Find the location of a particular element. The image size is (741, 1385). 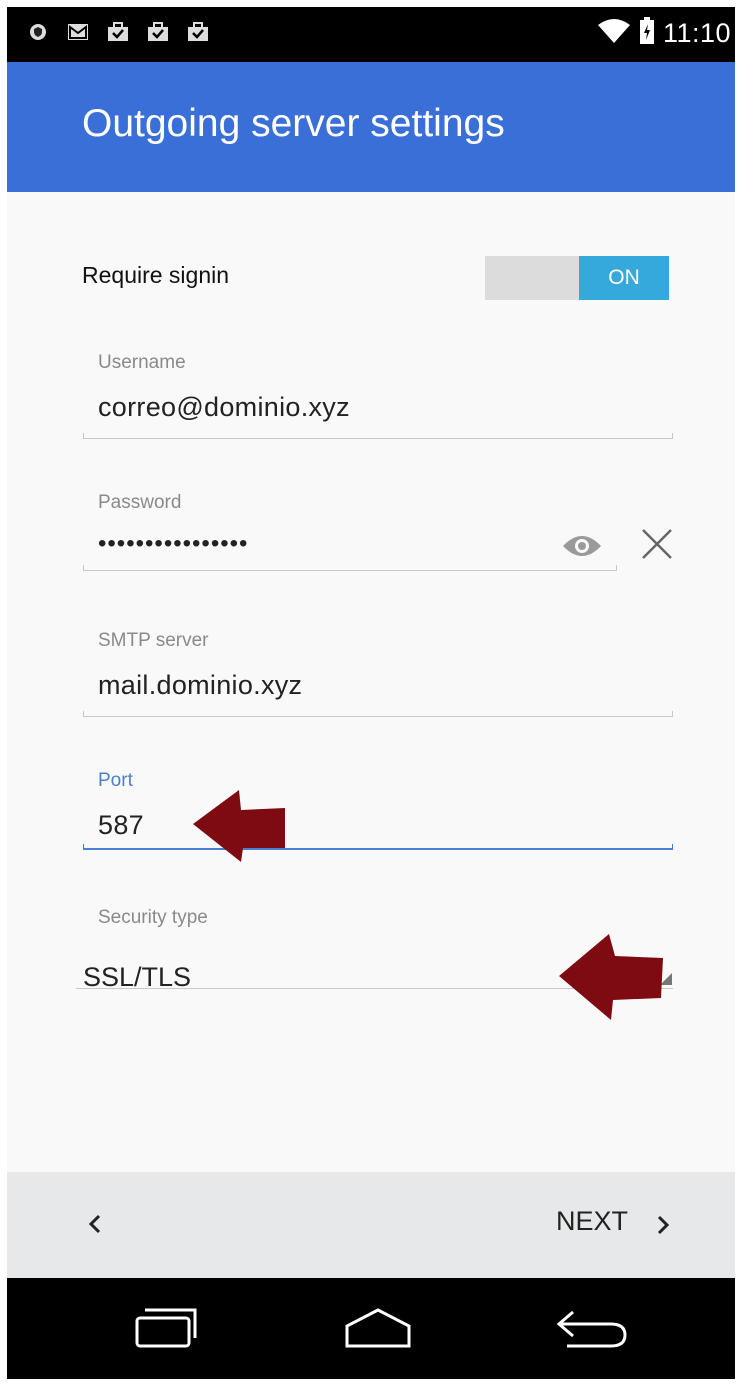

smtp-server-label: SMTP server is located at coordinates (153, 640).